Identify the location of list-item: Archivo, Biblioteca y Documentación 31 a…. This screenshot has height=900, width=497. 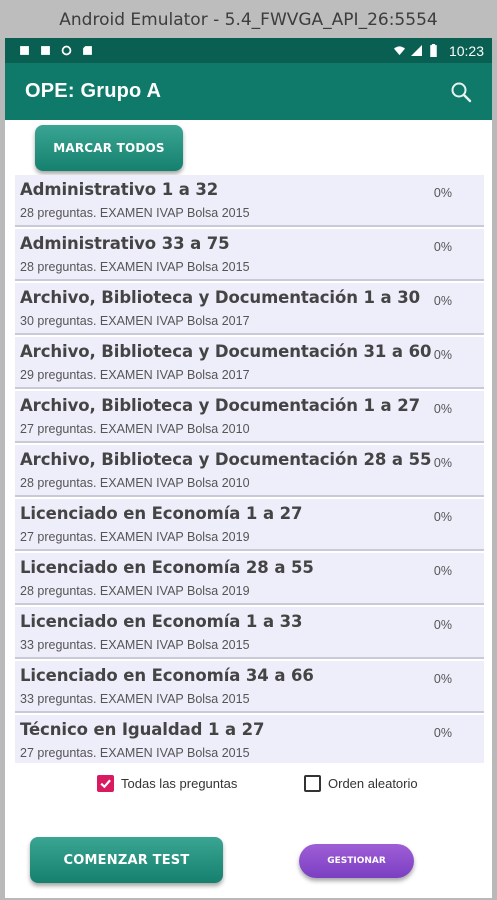
(249, 363).